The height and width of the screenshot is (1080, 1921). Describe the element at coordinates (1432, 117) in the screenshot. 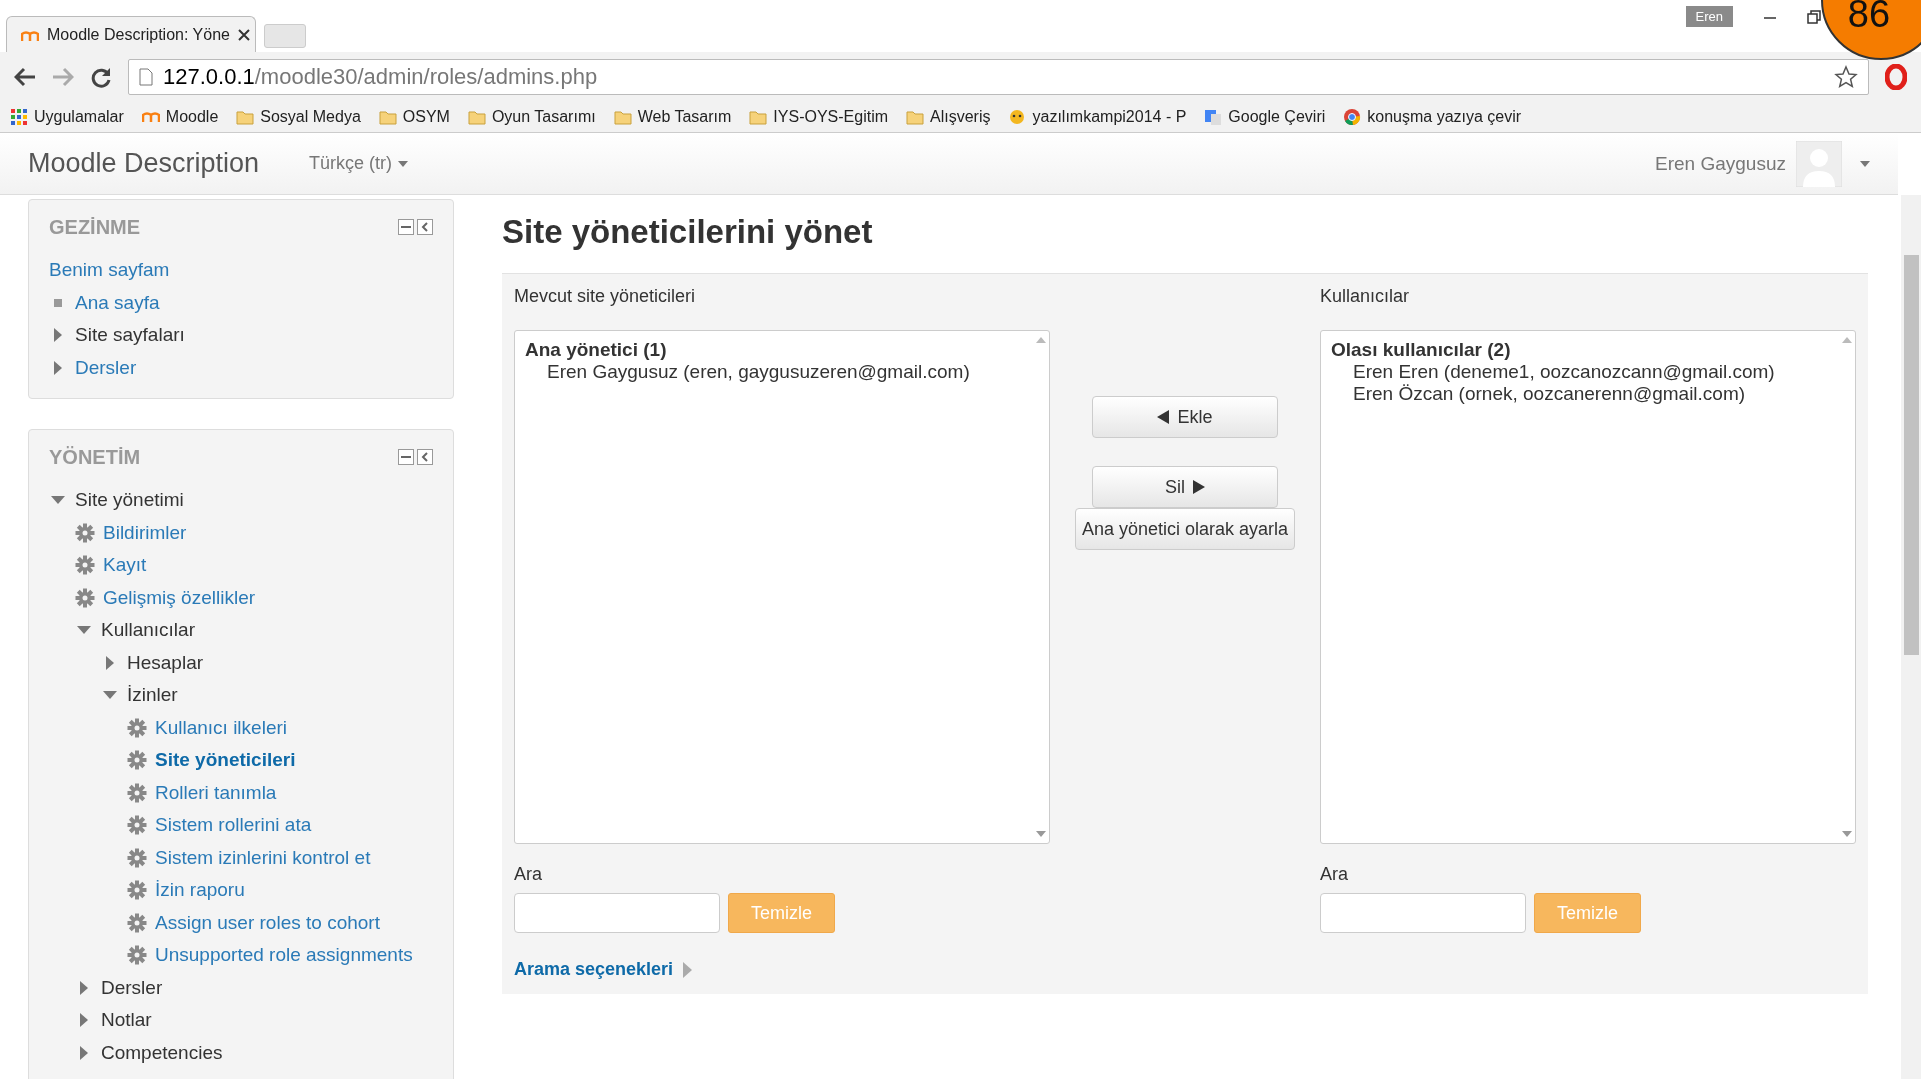

I see `bookmark-item: konuşma yazıya çevir` at that location.